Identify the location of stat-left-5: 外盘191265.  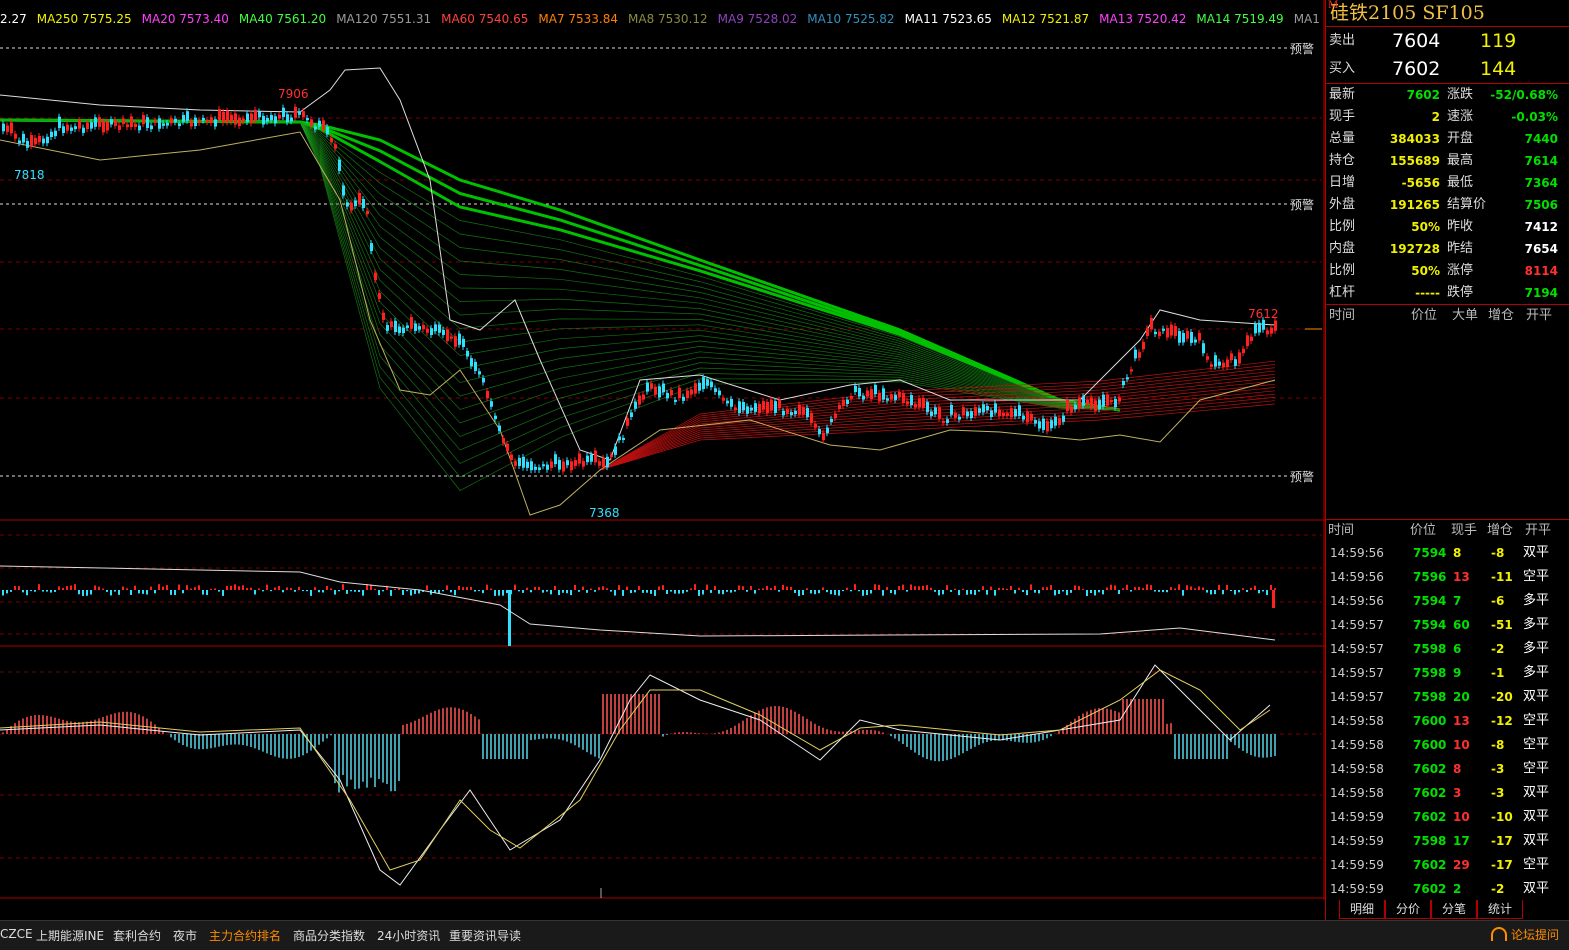
(1385, 205).